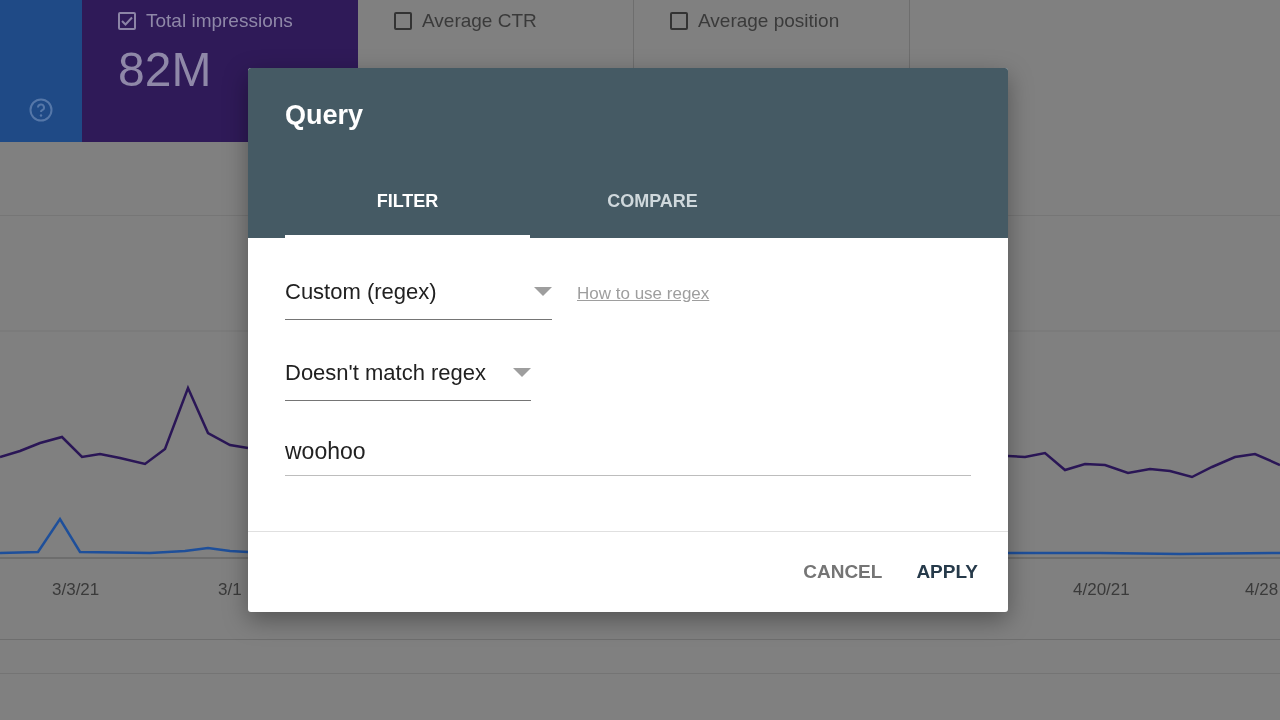 This screenshot has height=720, width=1280. What do you see at coordinates (407, 203) in the screenshot?
I see `tab: FILTER` at bounding box center [407, 203].